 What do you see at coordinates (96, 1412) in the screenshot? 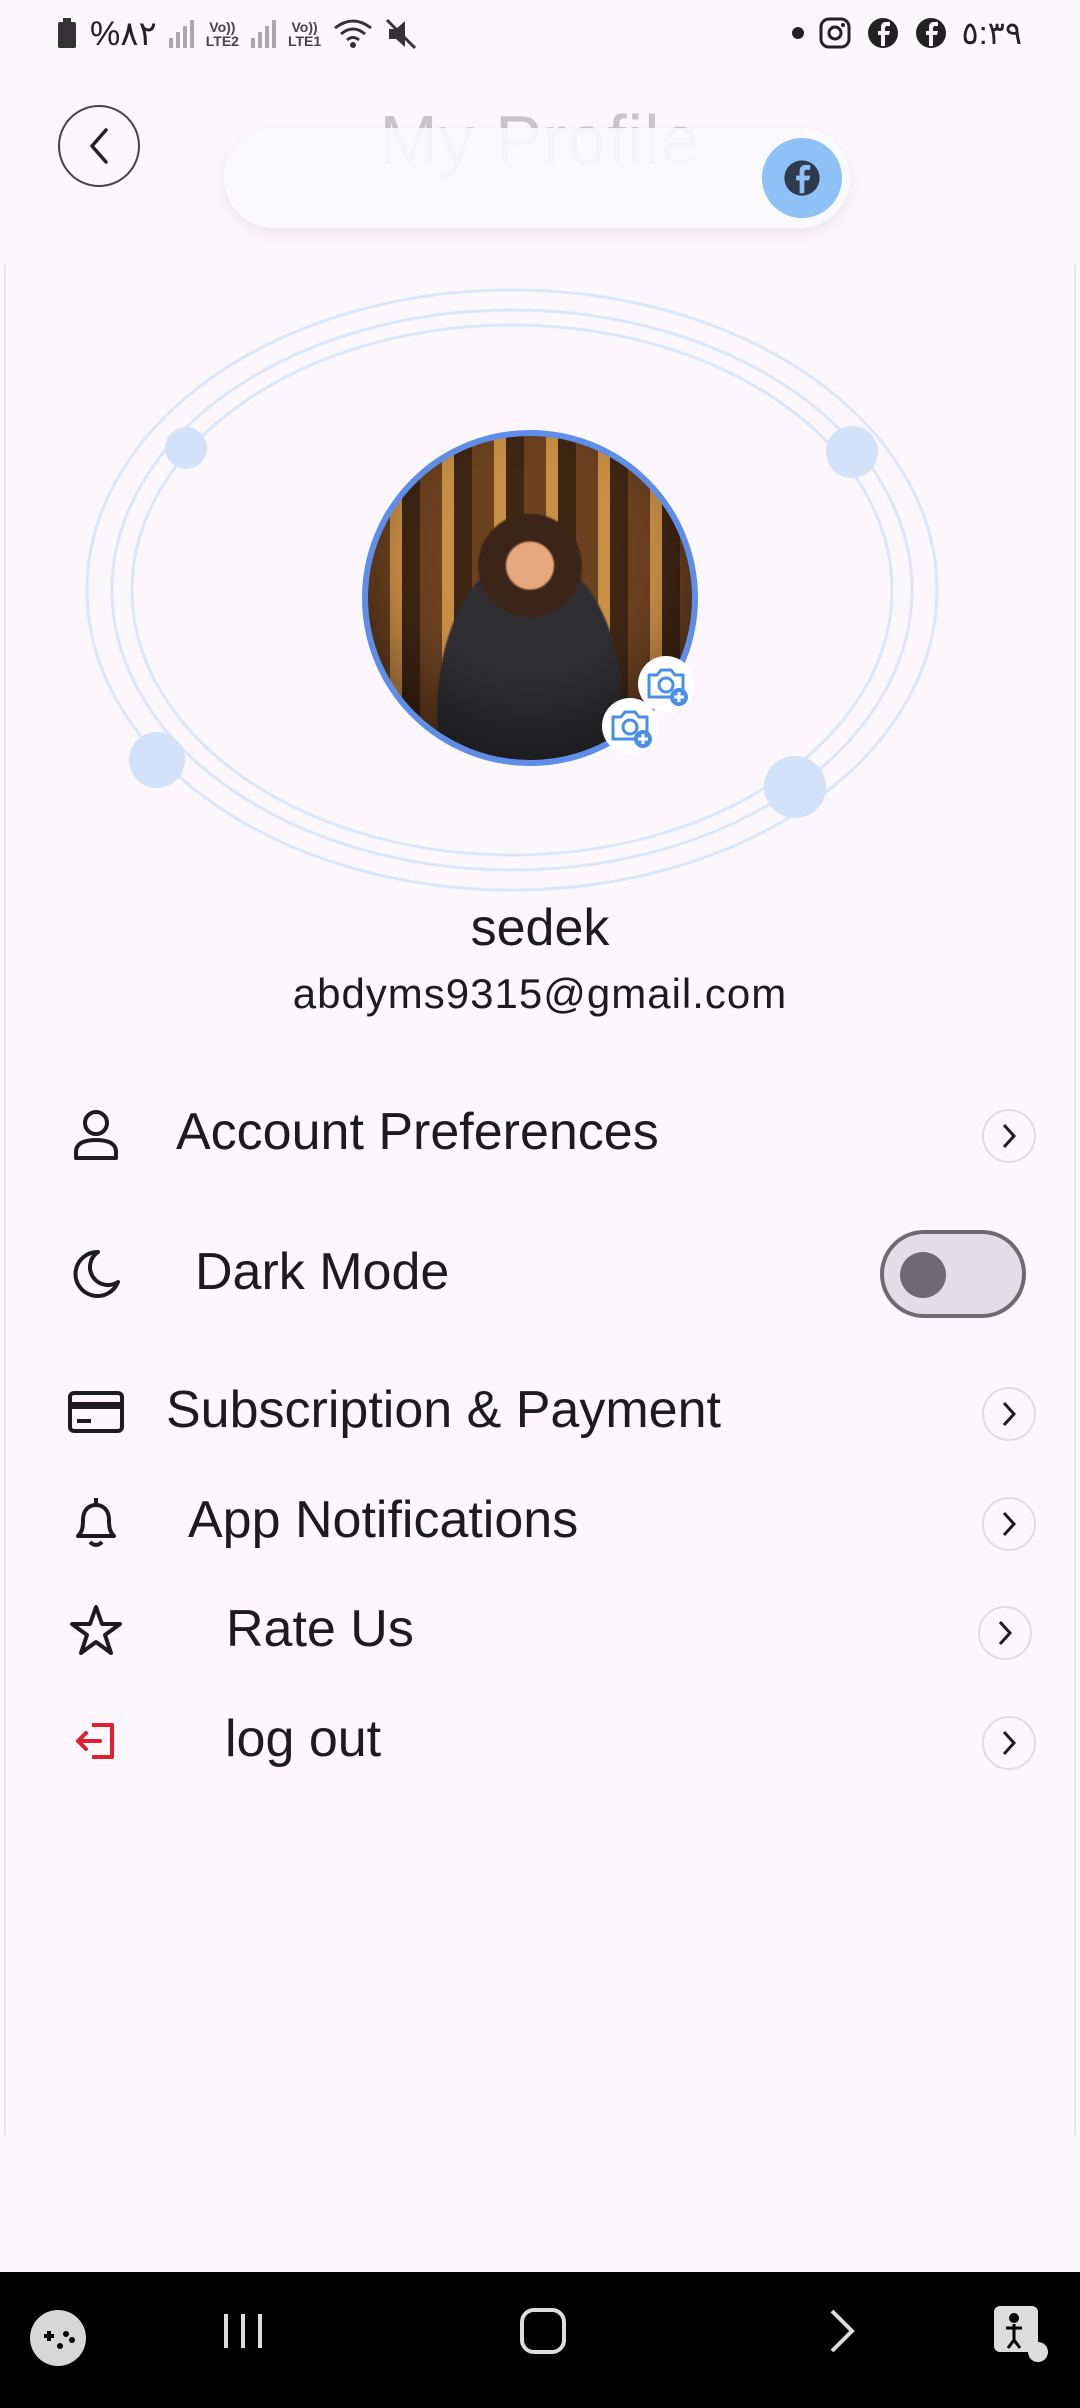
I see `credit-card-icon` at bounding box center [96, 1412].